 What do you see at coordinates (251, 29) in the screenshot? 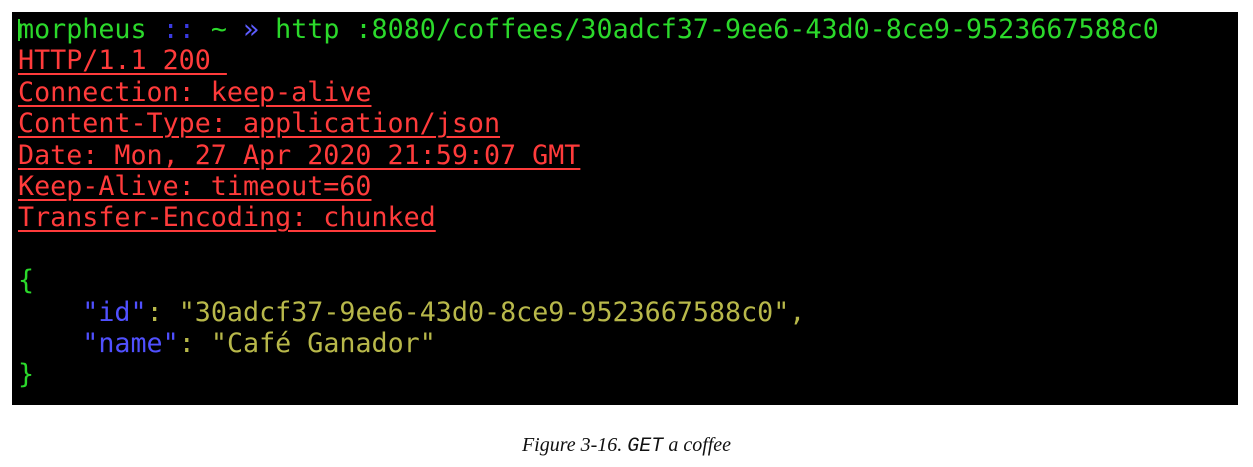
I see `prompt-arrow-icon: »` at bounding box center [251, 29].